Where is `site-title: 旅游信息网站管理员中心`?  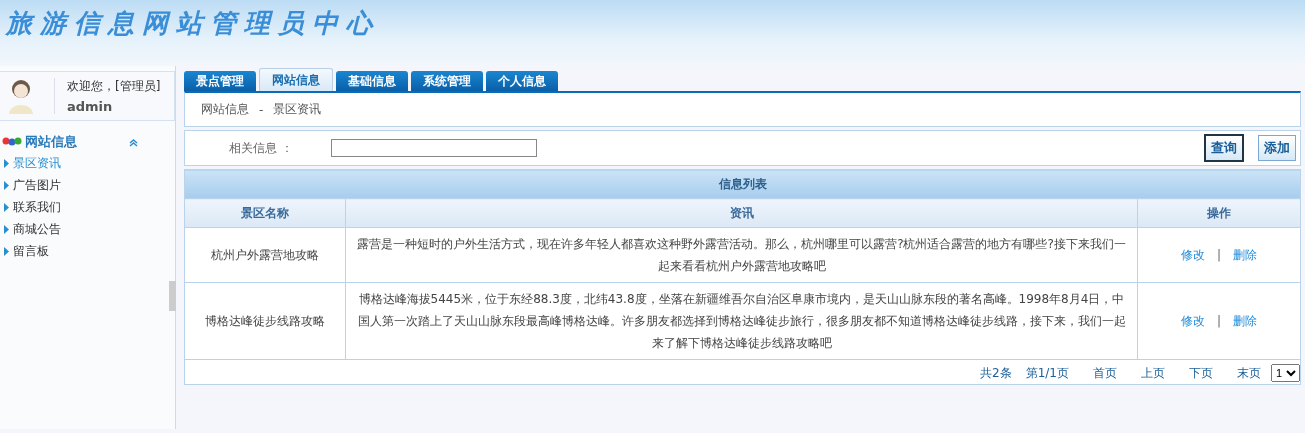
site-title: 旅游信息网站管理员中心 is located at coordinates (193, 23).